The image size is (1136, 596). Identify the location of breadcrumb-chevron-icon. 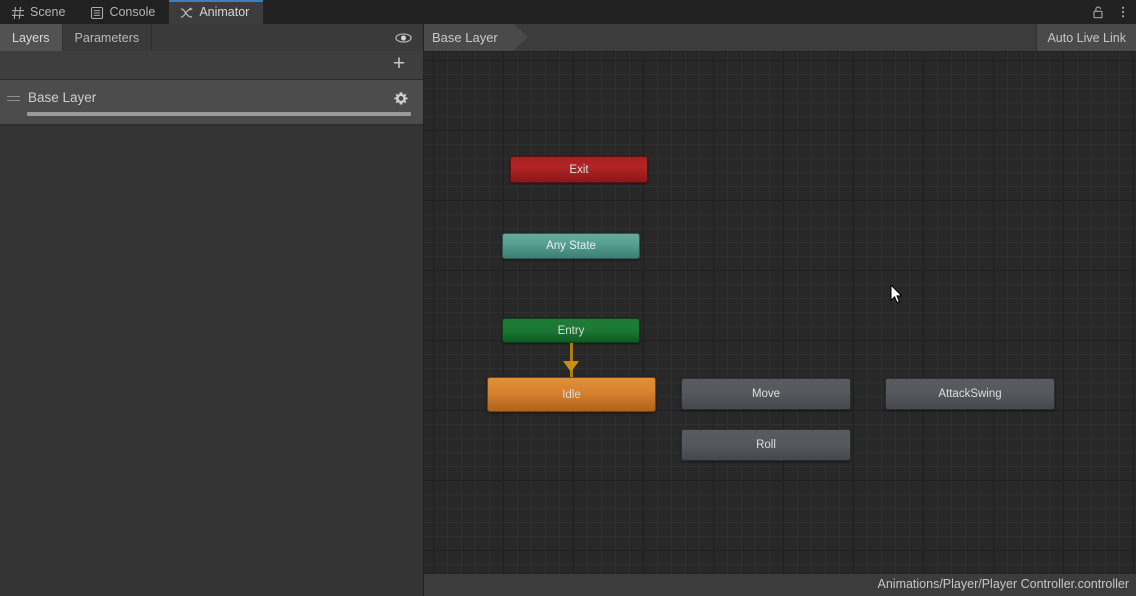
(520, 37).